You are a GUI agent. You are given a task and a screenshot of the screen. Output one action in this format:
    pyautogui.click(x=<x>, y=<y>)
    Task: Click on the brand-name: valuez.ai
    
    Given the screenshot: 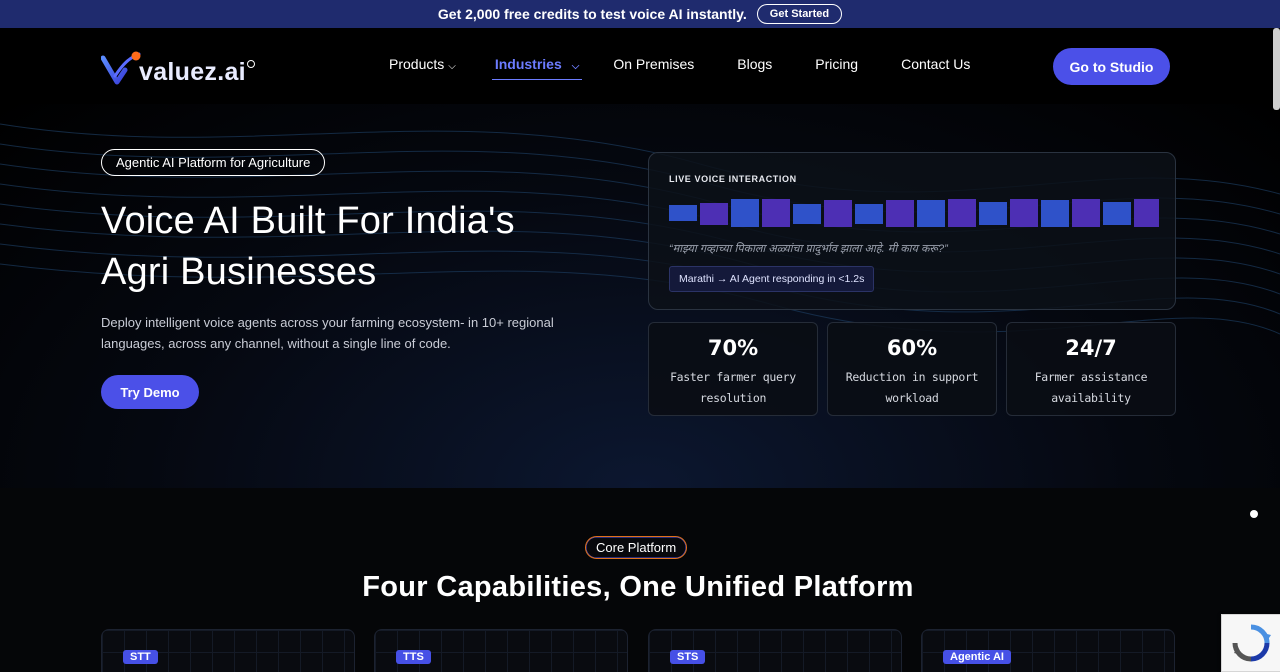 What is the action you would take?
    pyautogui.click(x=192, y=72)
    